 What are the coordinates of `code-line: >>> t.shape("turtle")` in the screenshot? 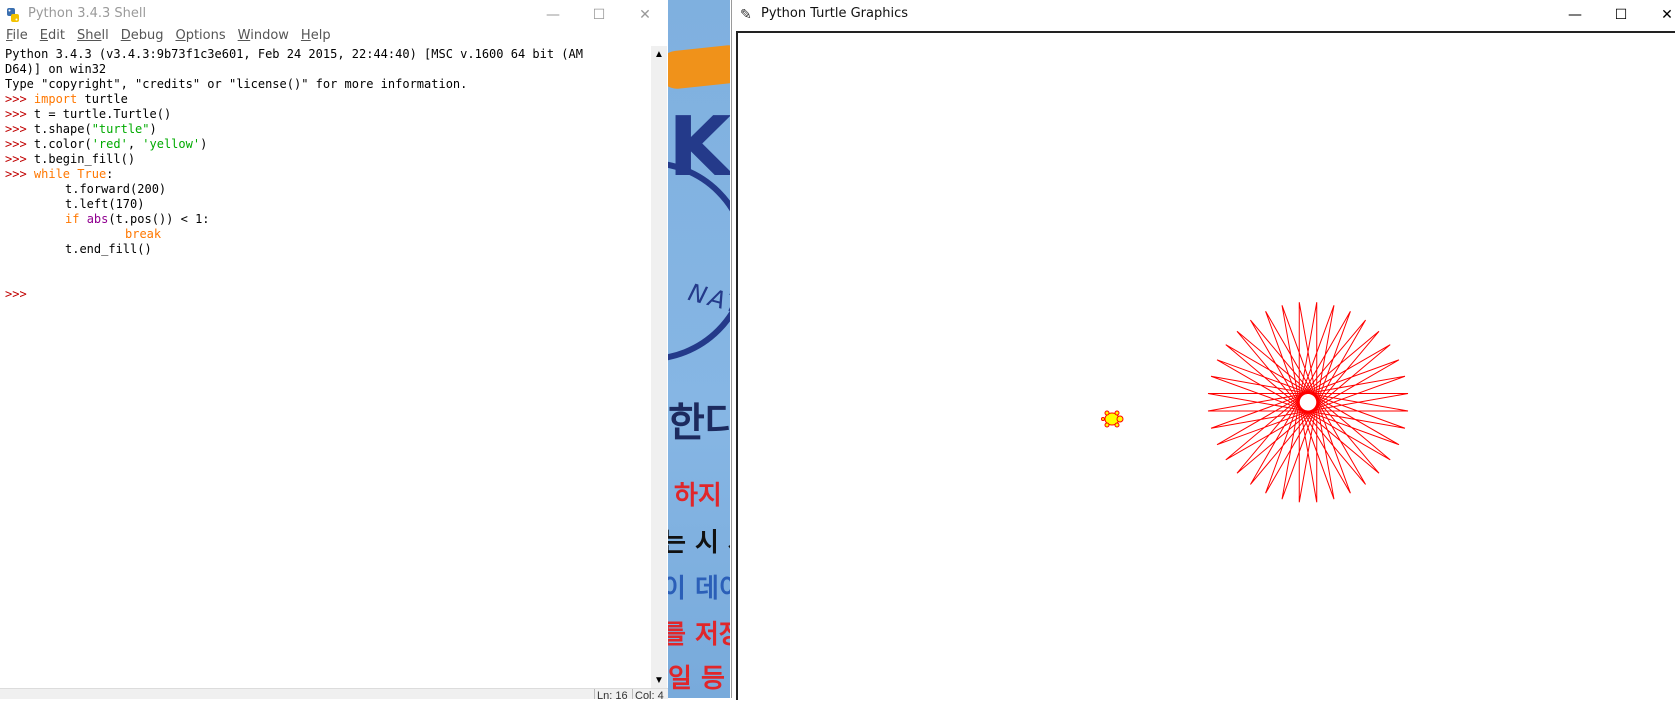 It's located at (81, 129).